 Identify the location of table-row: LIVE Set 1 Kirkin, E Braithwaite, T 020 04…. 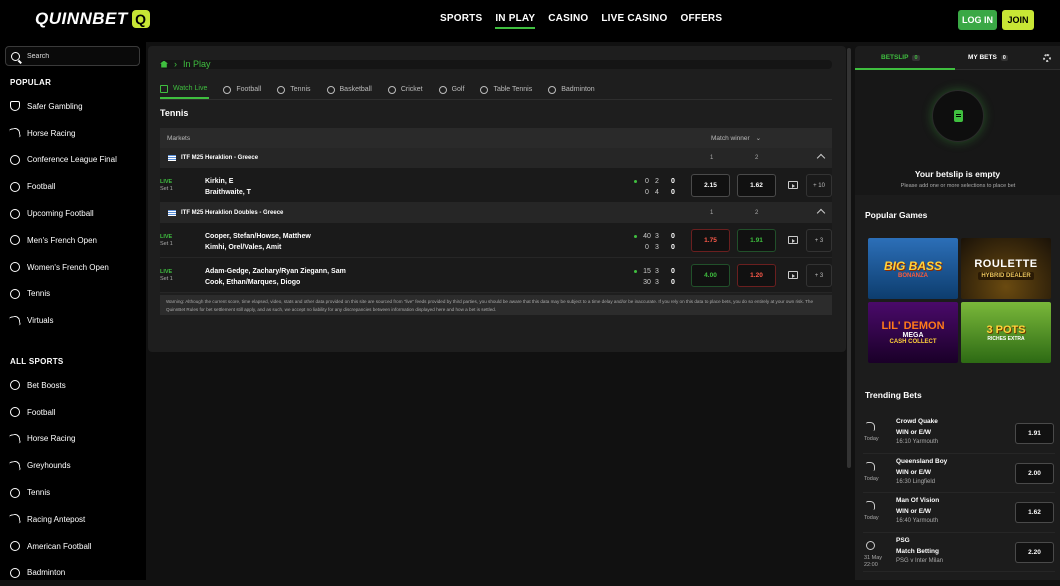
(496, 185).